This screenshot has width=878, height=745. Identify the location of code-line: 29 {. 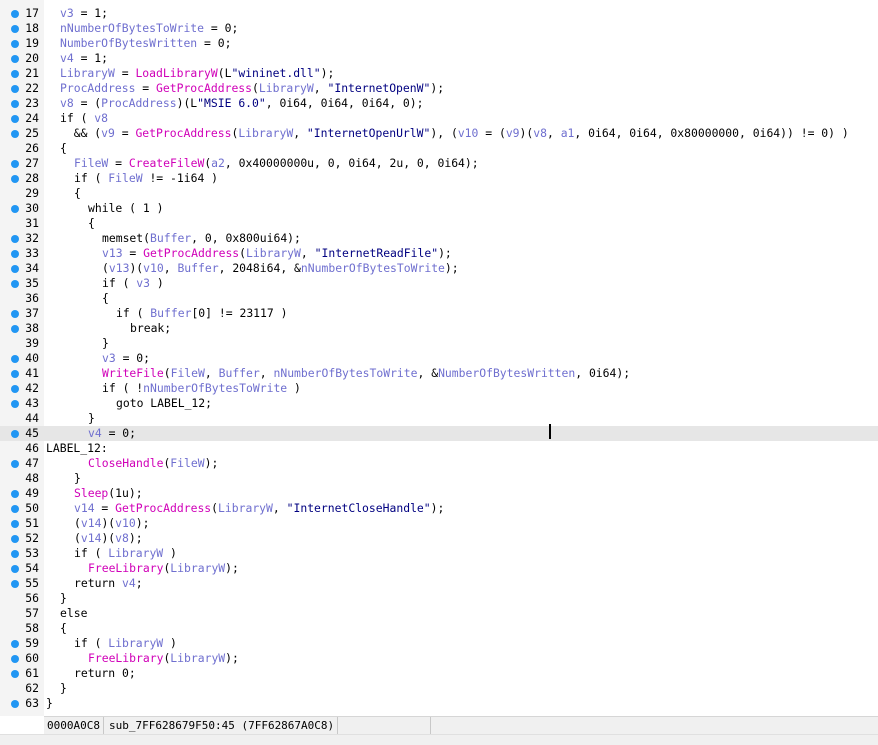
(439, 193).